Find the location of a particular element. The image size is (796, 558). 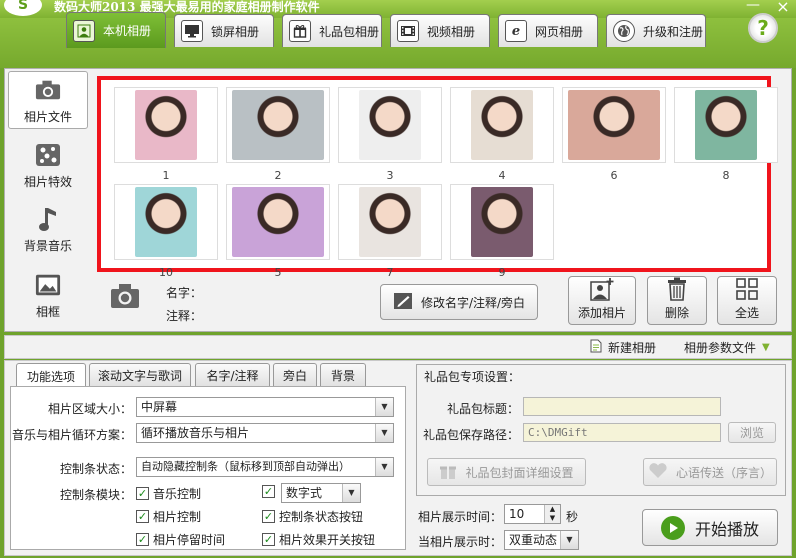

heart-message-label: 心语传送（序言） is located at coordinates (723, 472).